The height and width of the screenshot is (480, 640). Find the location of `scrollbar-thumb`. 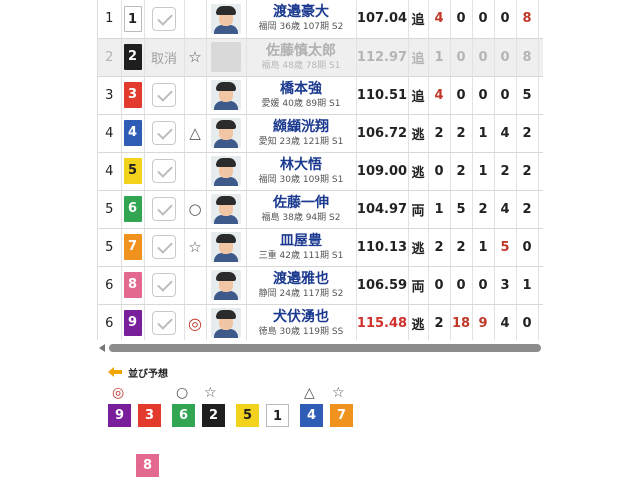

scrollbar-thumb is located at coordinates (325, 348).